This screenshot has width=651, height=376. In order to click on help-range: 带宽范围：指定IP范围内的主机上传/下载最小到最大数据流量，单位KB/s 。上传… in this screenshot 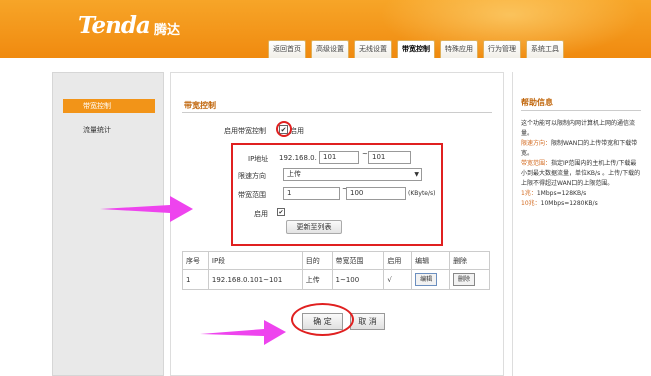, I will do `click(581, 174)`.